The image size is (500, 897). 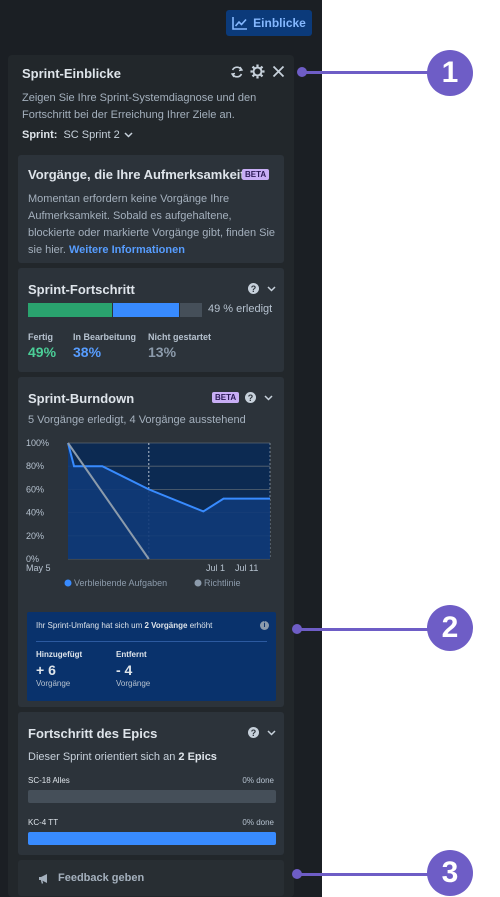 What do you see at coordinates (124, 670) in the screenshot?
I see `scope-removed-value: - 4` at bounding box center [124, 670].